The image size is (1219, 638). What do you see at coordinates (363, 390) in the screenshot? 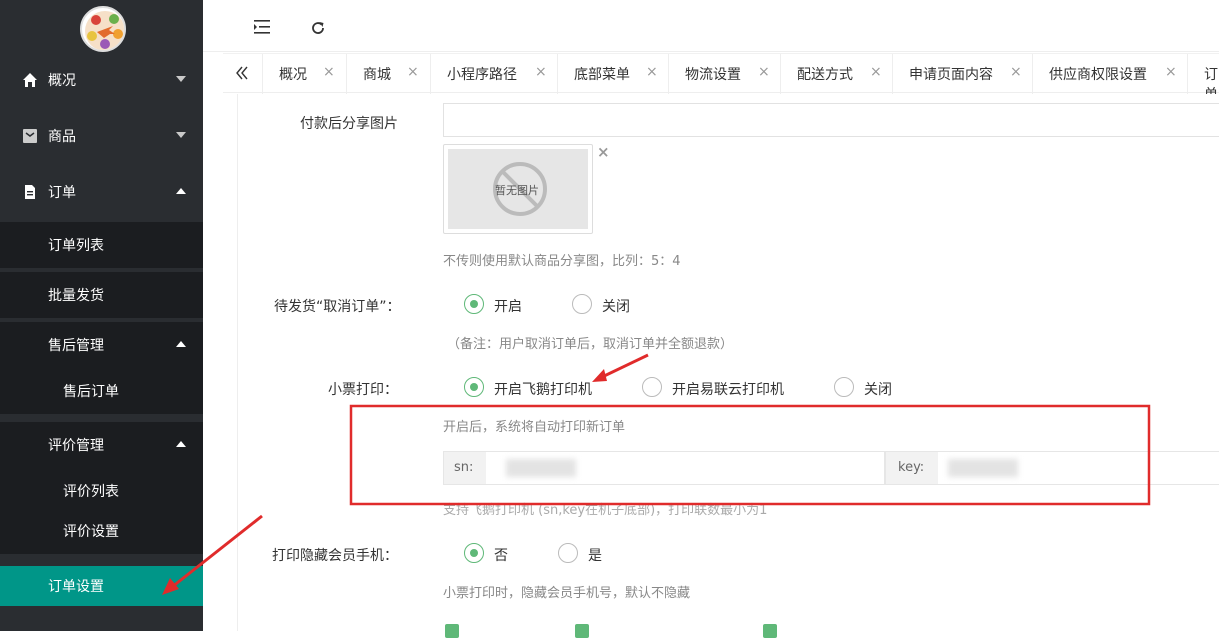
I see `ticket-print-label: 小票打印：` at bounding box center [363, 390].